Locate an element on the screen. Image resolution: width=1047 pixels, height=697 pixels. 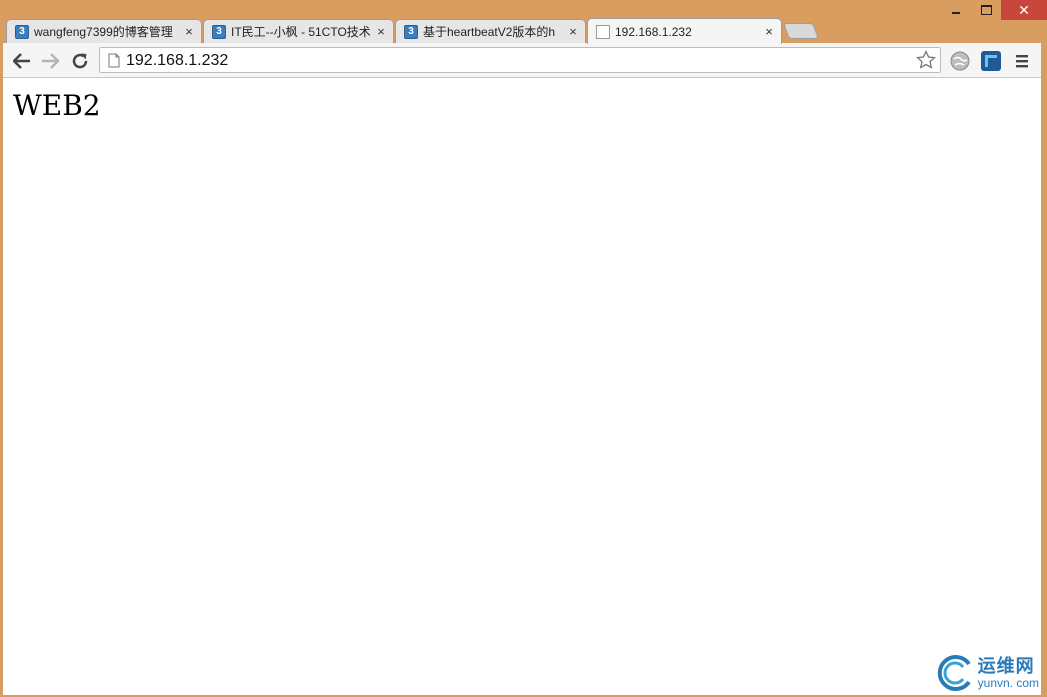
watermark-logo-icon is located at coordinates (954, 673).